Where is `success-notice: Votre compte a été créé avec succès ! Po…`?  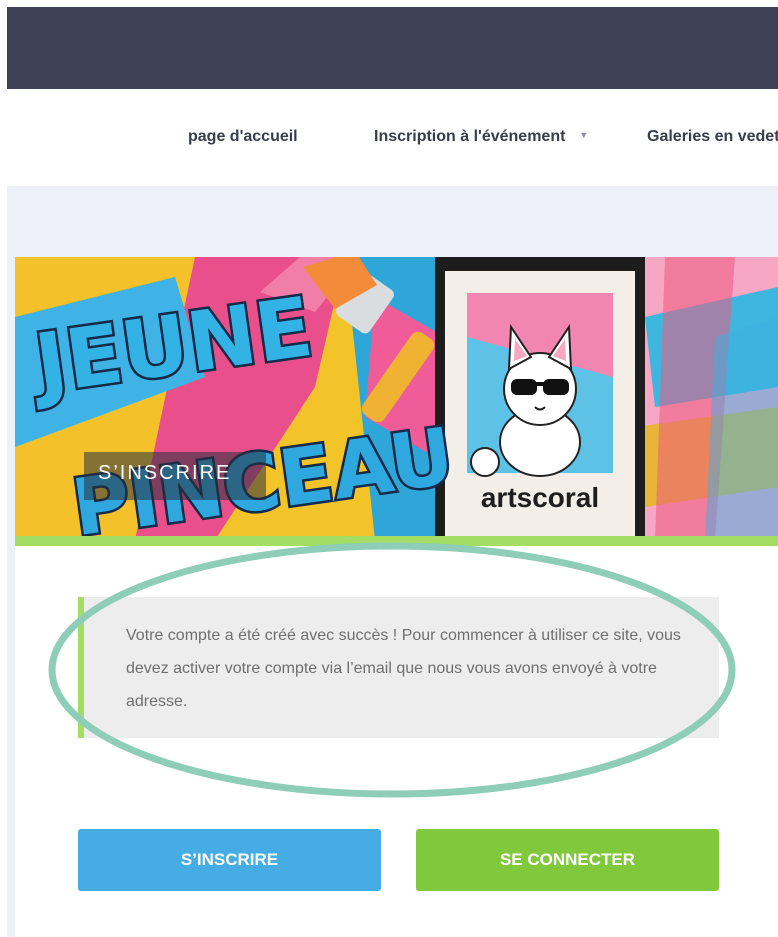 success-notice: Votre compte a été créé avec succès ! Po… is located at coordinates (398, 667).